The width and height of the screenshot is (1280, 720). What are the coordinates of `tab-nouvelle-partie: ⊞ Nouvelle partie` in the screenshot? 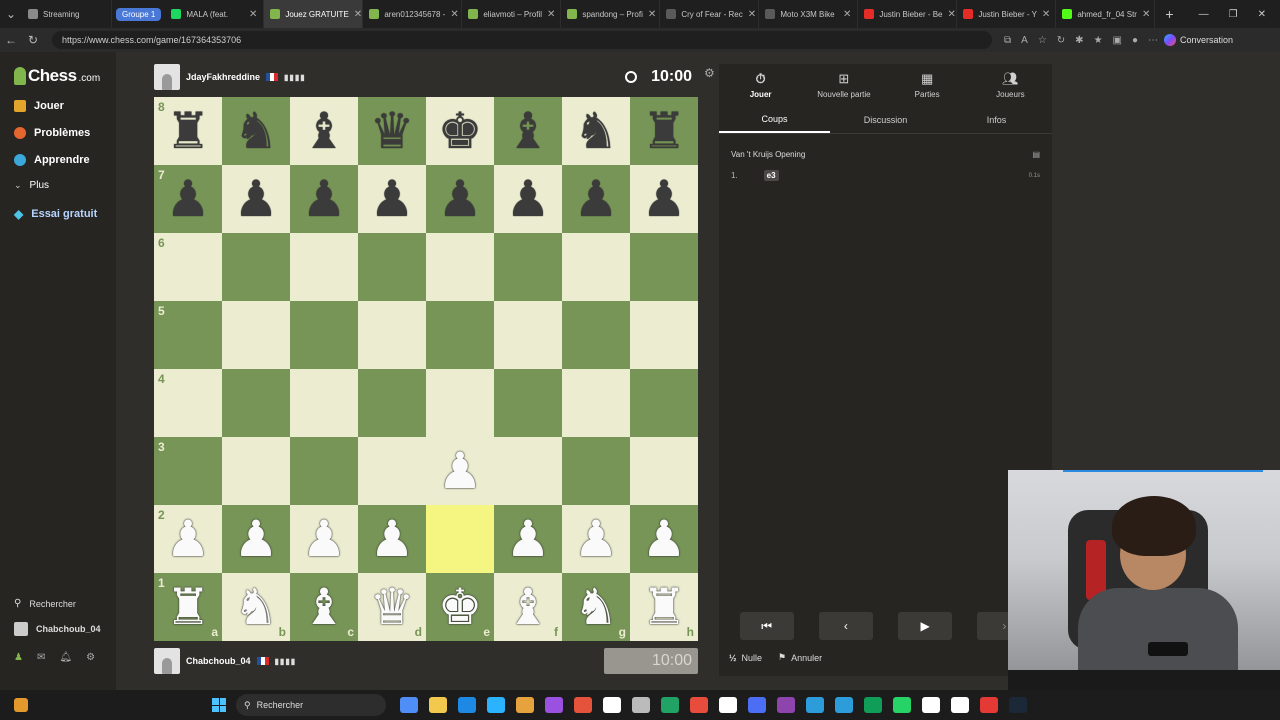 It's located at (843, 85).